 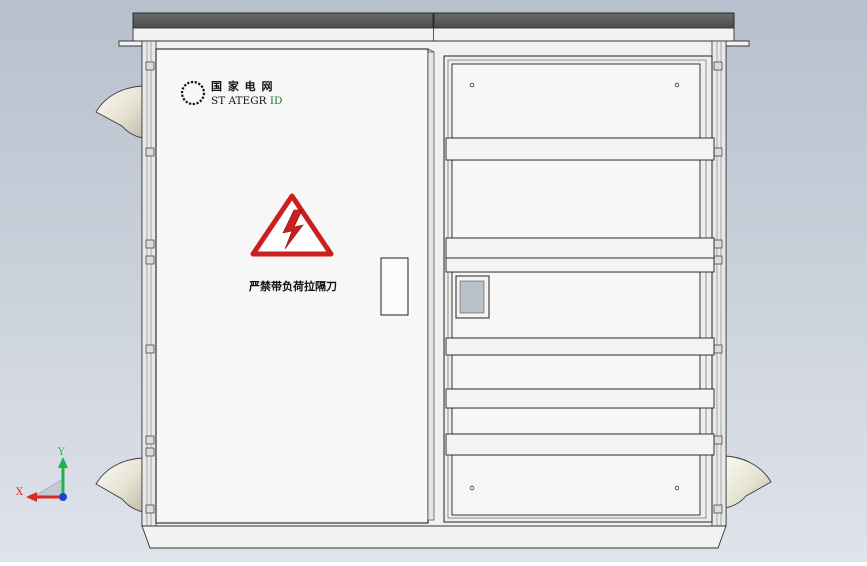 What do you see at coordinates (433, 27) in the screenshot?
I see `cabinet-roof` at bounding box center [433, 27].